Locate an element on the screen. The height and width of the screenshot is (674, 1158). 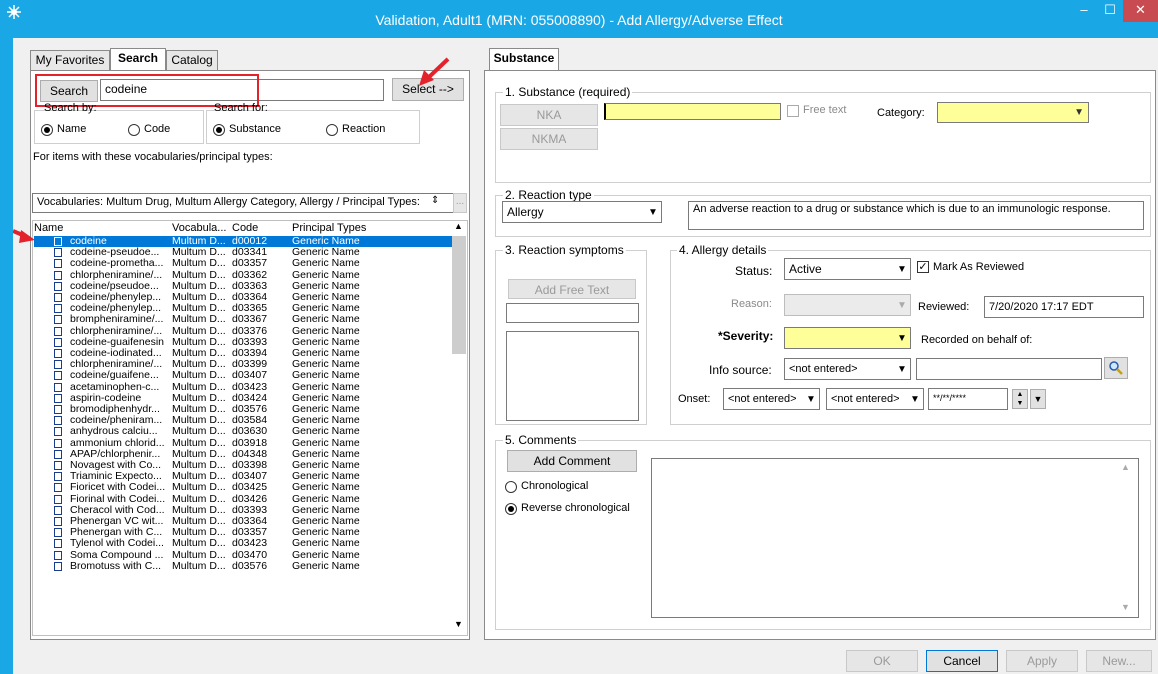
tab-catalog: Catalog is located at coordinates (192, 60).